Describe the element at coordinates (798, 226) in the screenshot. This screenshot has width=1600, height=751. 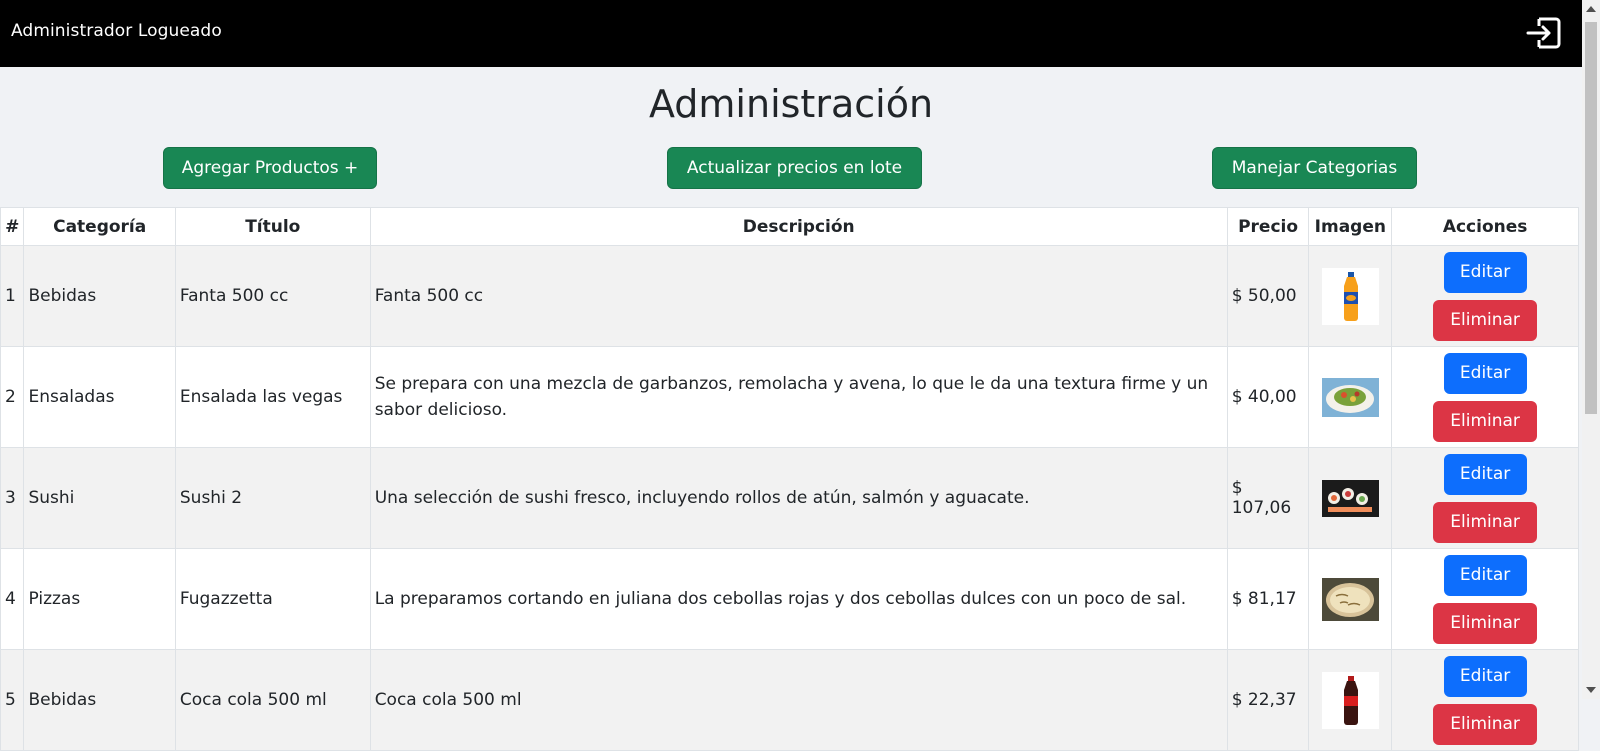
I see `column-header-description: Descripción` at that location.